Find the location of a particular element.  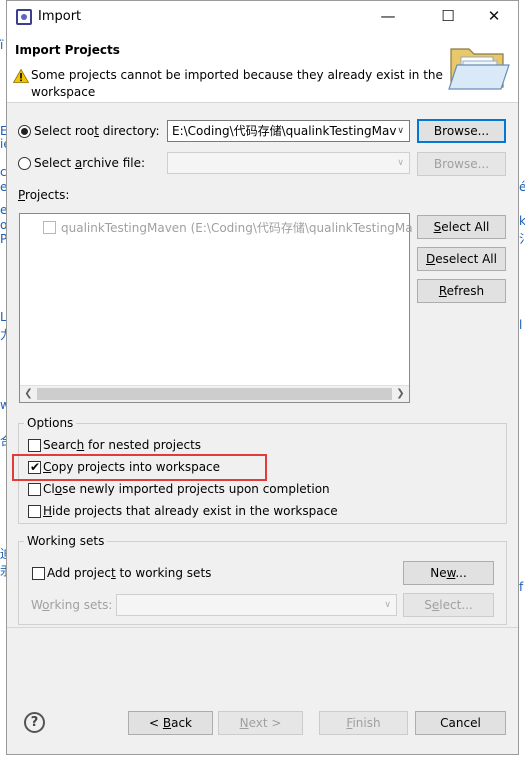

projects-label: Projects: is located at coordinates (44, 195).